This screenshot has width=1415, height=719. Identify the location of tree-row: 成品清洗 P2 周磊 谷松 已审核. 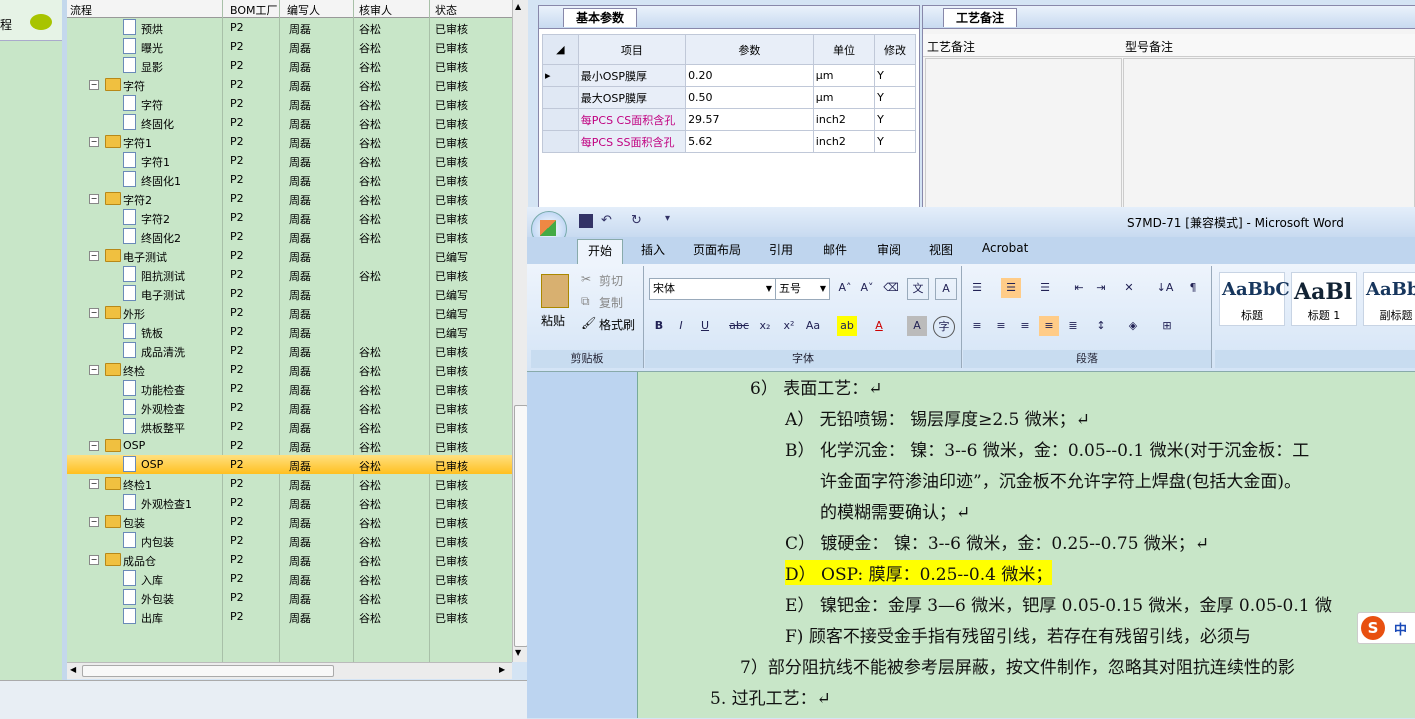
(289, 350).